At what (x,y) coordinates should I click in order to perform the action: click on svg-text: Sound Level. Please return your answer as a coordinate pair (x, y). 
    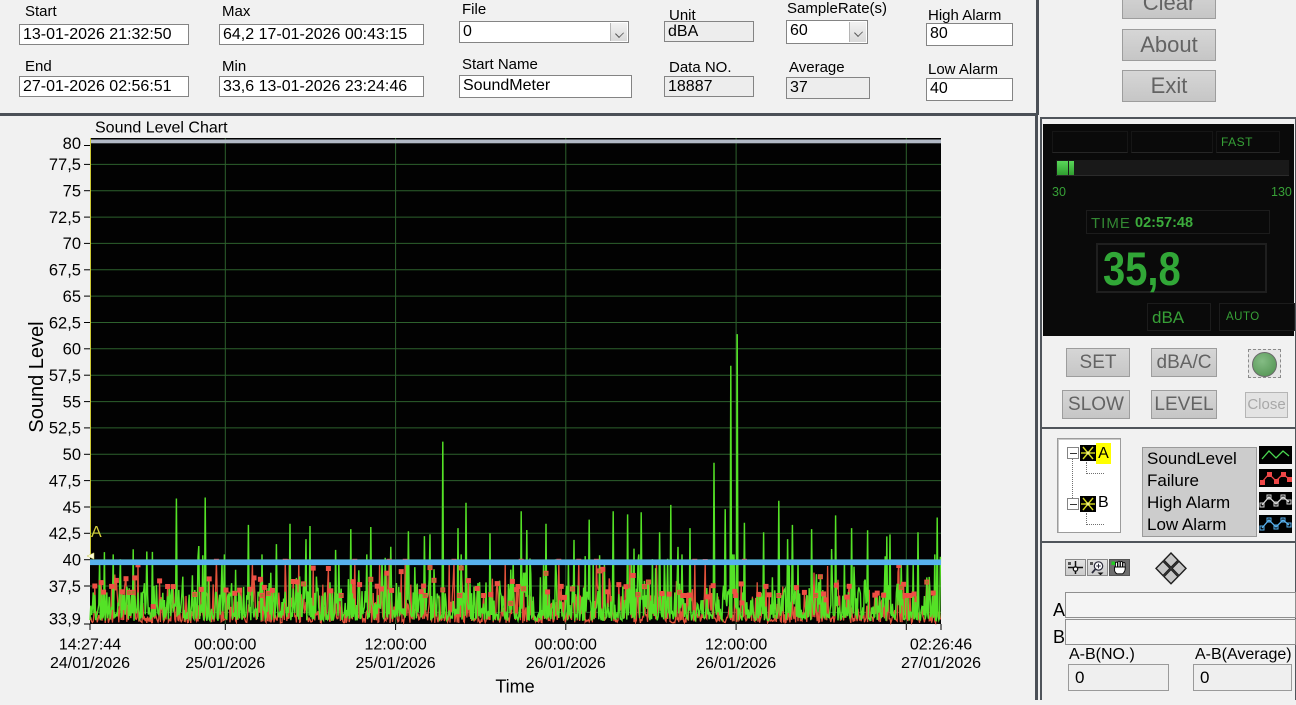
    Looking at the image, I should click on (37, 376).